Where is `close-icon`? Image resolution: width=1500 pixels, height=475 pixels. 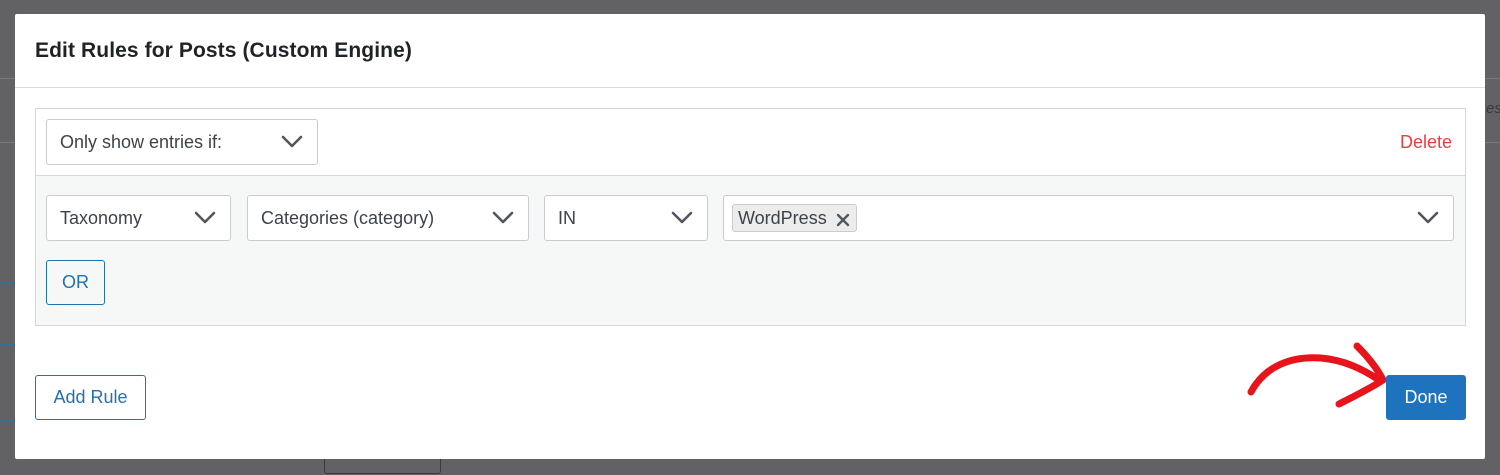
close-icon is located at coordinates (843, 219).